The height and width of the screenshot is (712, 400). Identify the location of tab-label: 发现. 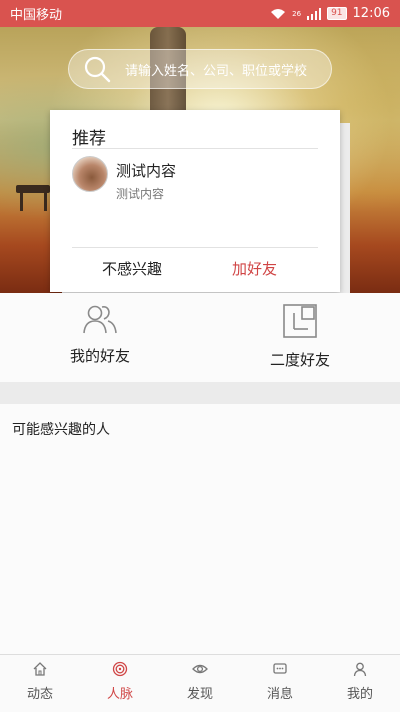
(199, 694).